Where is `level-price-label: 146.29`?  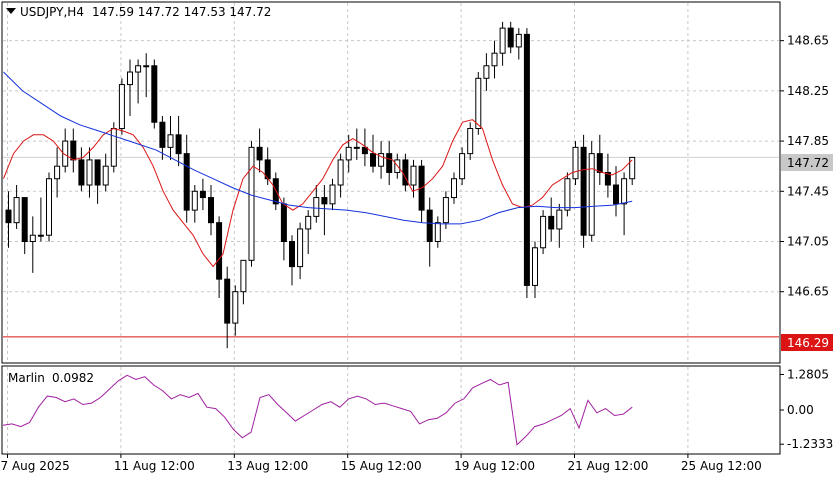
level-price-label: 146.29 is located at coordinates (808, 343).